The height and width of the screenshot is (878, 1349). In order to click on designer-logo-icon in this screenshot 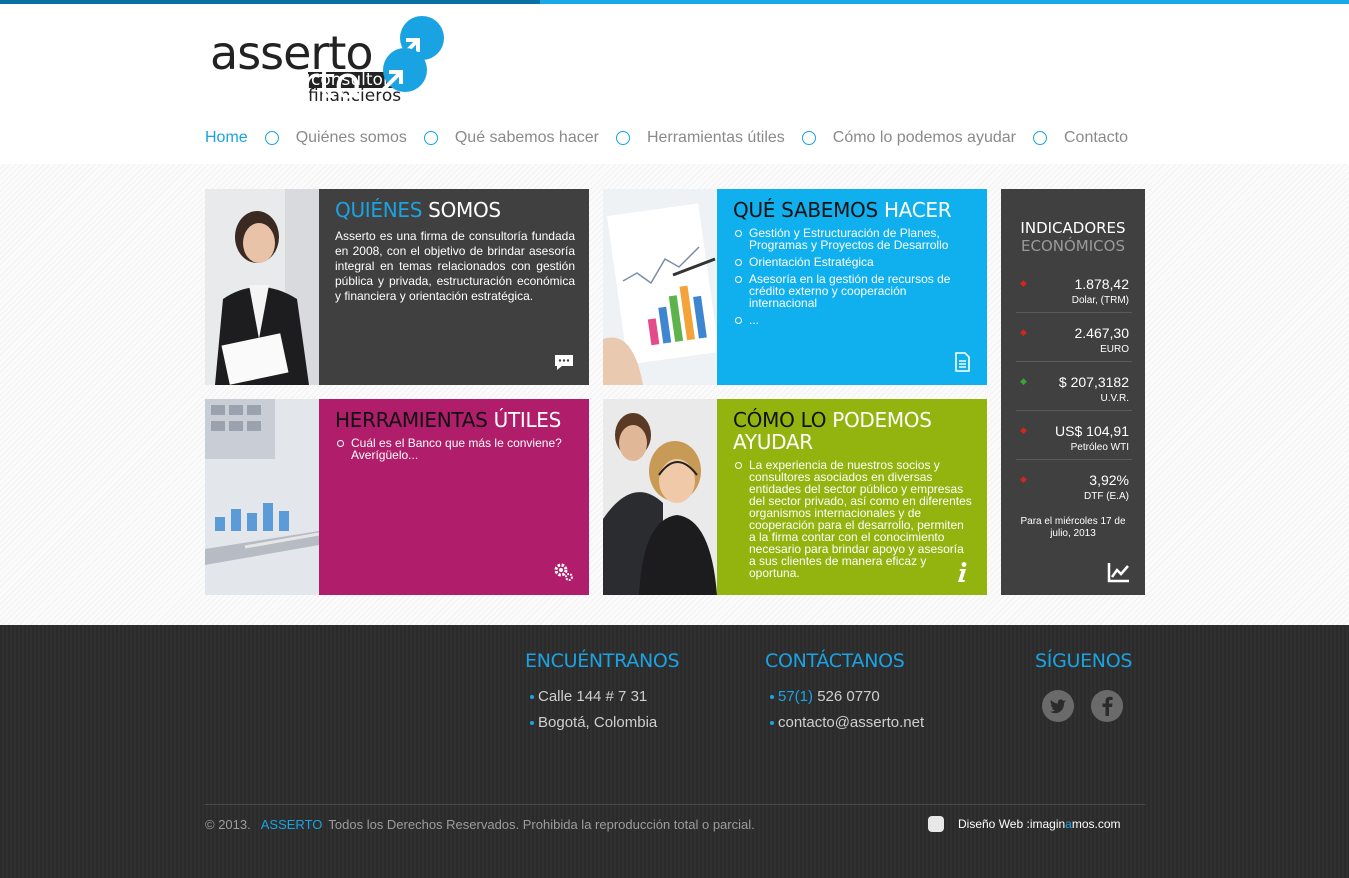, I will do `click(936, 824)`.